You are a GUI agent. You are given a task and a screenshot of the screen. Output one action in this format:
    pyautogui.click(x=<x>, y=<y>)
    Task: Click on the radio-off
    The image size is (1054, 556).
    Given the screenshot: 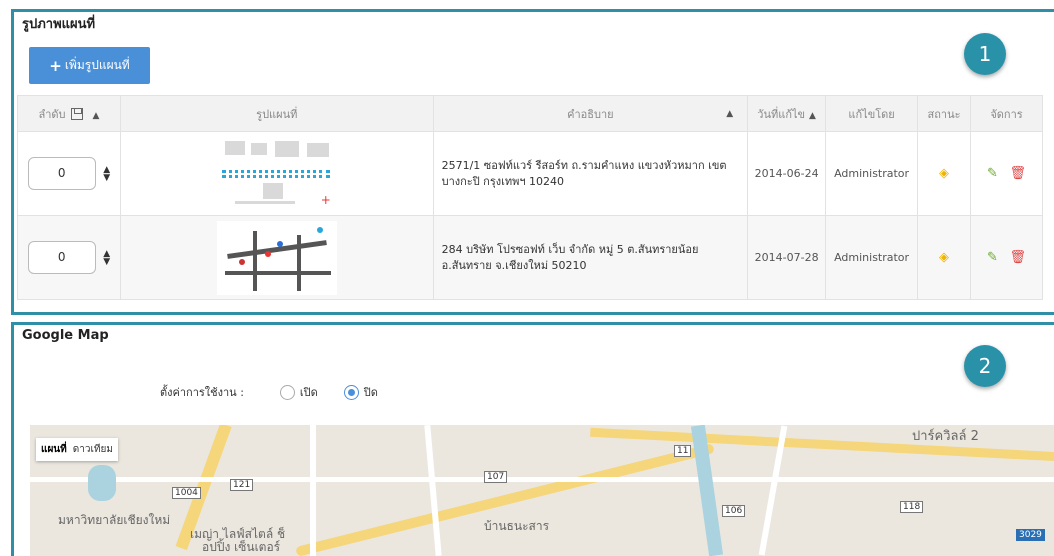 What is the action you would take?
    pyautogui.click(x=351, y=392)
    